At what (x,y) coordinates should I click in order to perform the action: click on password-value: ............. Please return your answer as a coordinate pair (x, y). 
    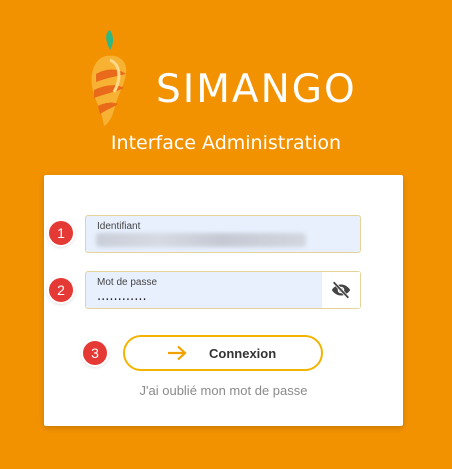
    Looking at the image, I should click on (122, 296).